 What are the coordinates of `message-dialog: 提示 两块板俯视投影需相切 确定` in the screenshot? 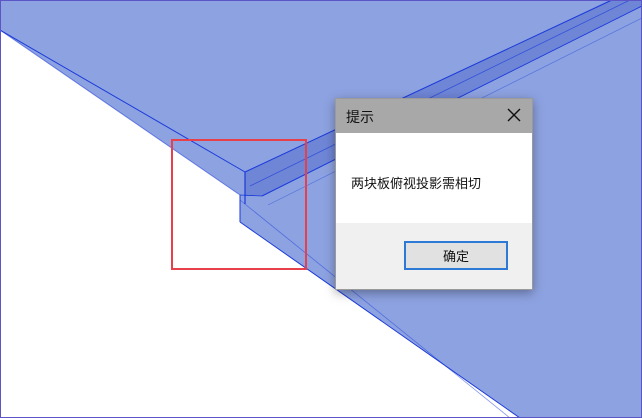 It's located at (434, 194).